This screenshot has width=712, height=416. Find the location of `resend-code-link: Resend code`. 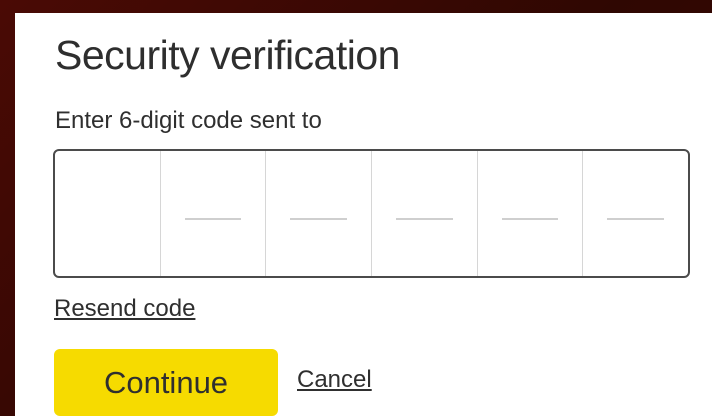

resend-code-link: Resend code is located at coordinates (124, 309).